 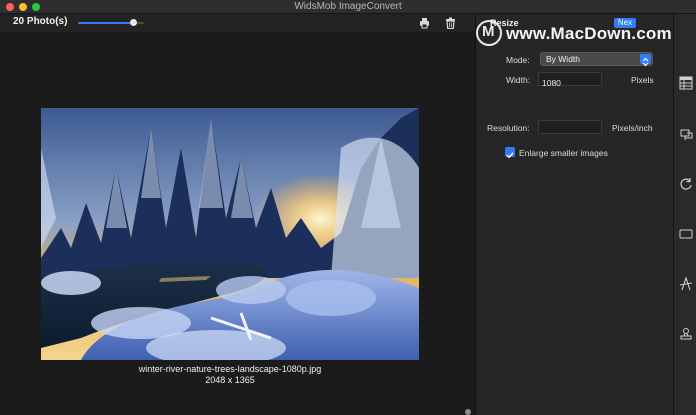 What do you see at coordinates (450, 23) in the screenshot?
I see `trash-icon` at bounding box center [450, 23].